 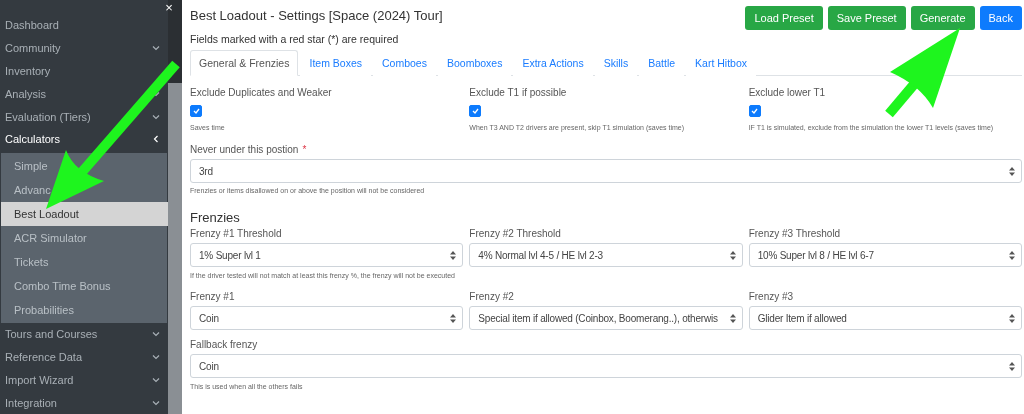 What do you see at coordinates (84, 357) in the screenshot?
I see `sidebar-item: Reference Data` at bounding box center [84, 357].